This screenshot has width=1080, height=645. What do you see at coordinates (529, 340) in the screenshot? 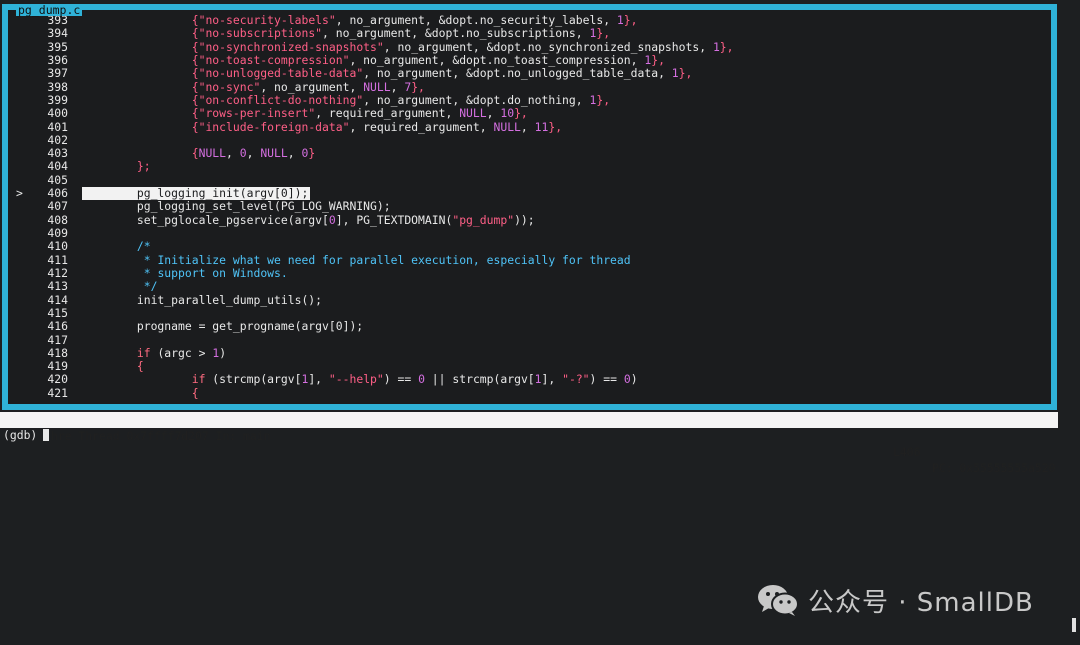
I see `source-line: 417` at bounding box center [529, 340].